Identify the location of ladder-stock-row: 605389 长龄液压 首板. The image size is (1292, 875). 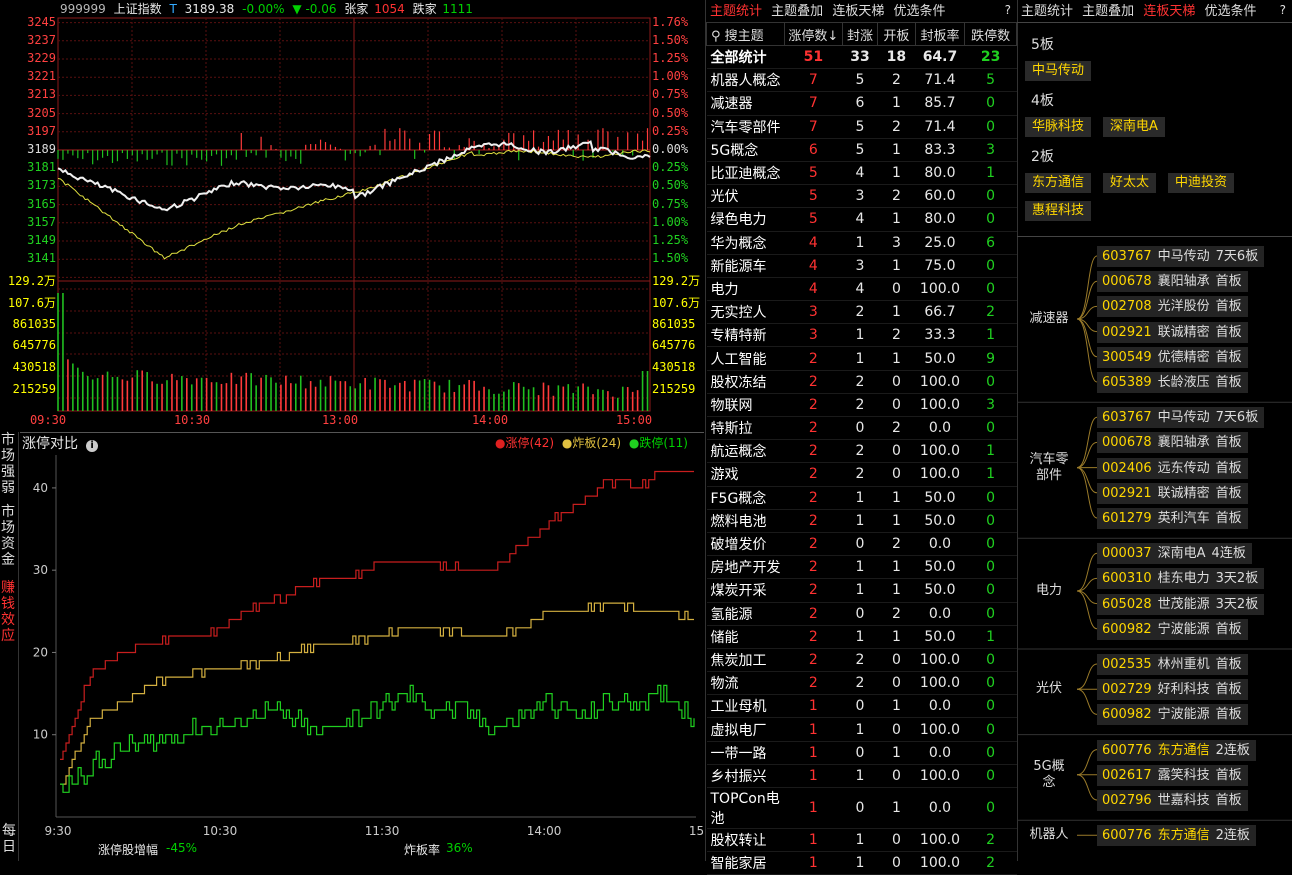
(1172, 382).